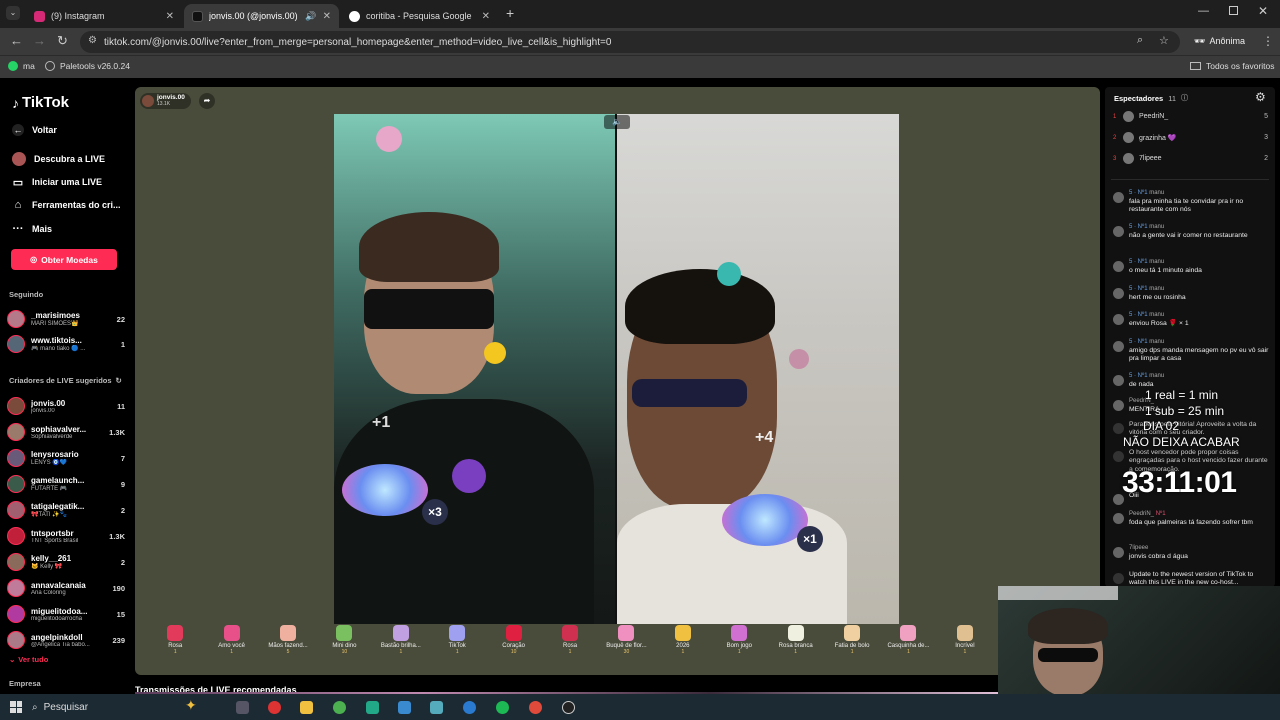  I want to click on menu-item-start-live: ▭ Iniciar uma LIVE, so click(57, 182).